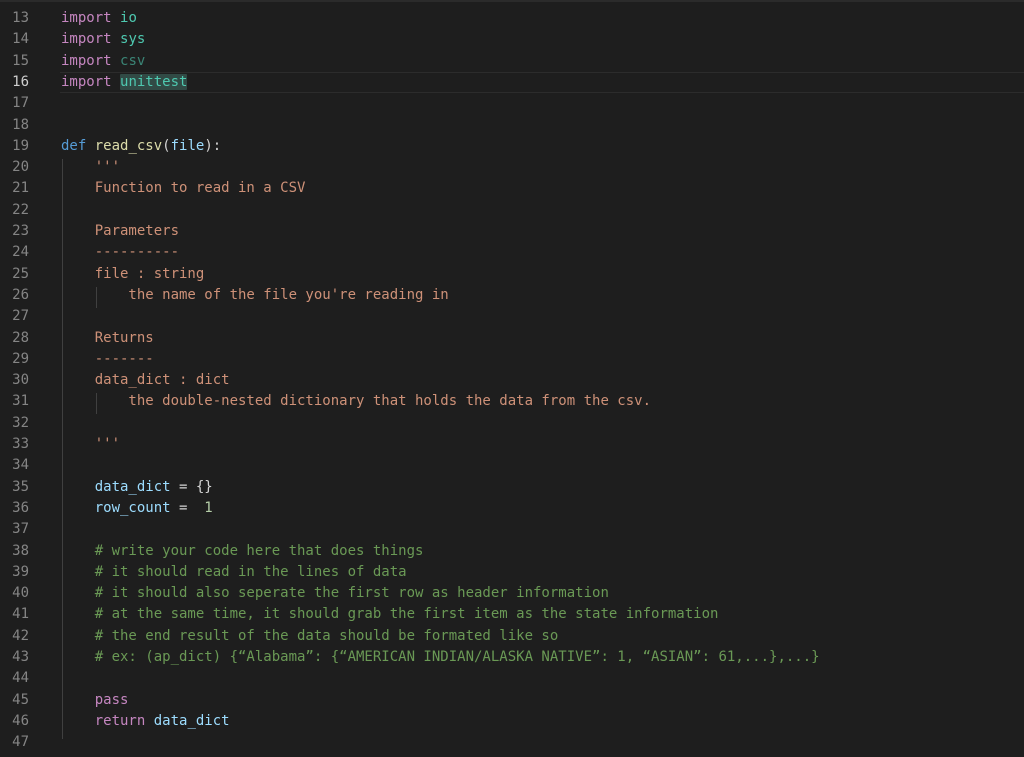 The image size is (1024, 757). Describe the element at coordinates (512, 487) in the screenshot. I see `code-line: 35 data_dict = {}` at that location.